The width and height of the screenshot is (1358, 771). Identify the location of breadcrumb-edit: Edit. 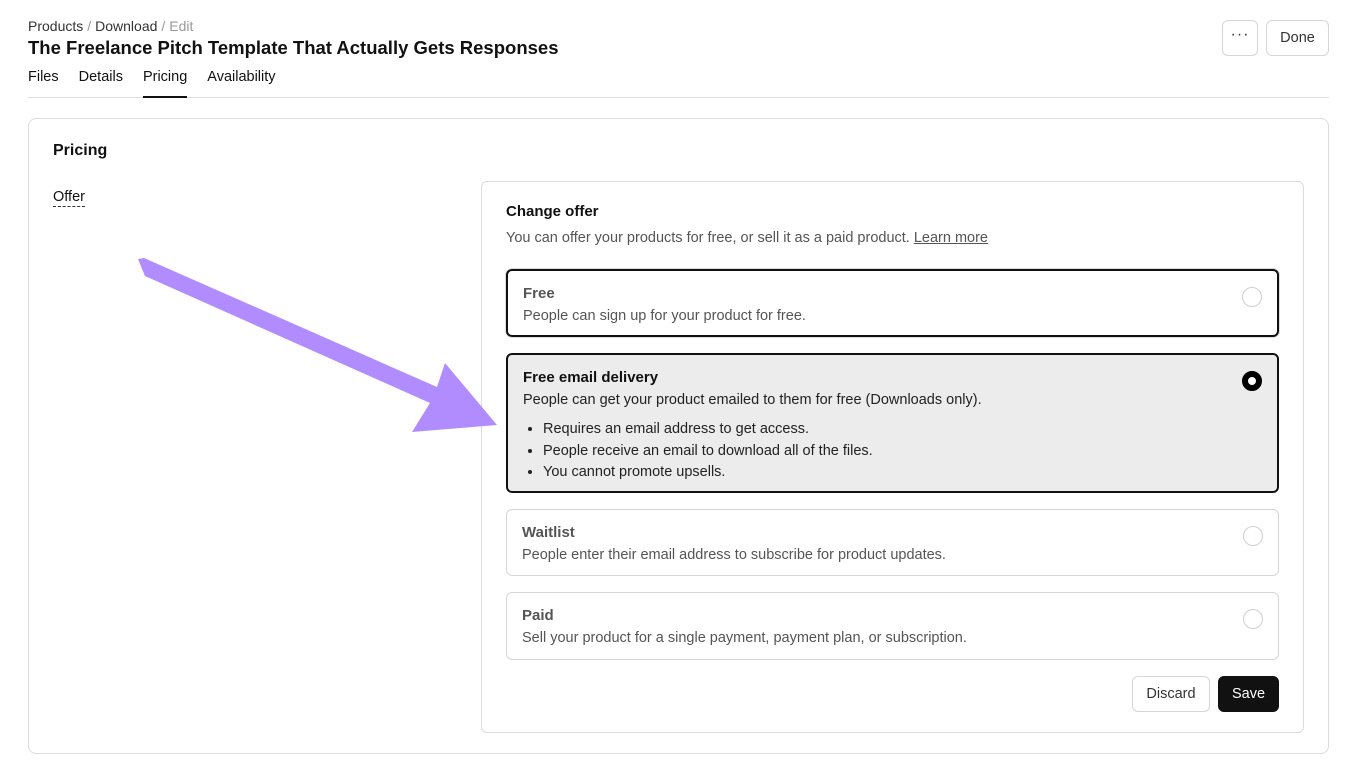
(181, 26).